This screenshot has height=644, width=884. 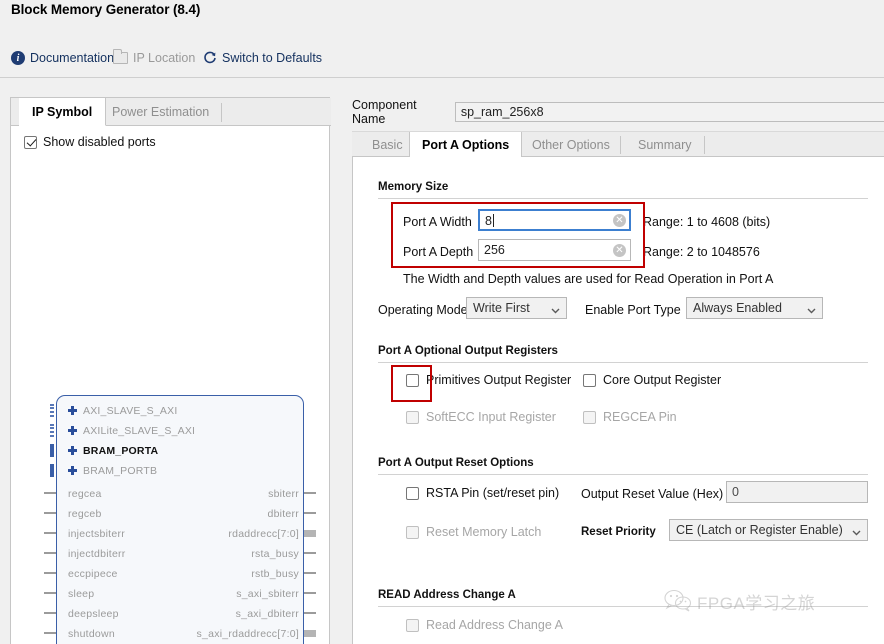 What do you see at coordinates (447, 595) in the screenshot?
I see `read-address-change-title: READ Address Change A` at bounding box center [447, 595].